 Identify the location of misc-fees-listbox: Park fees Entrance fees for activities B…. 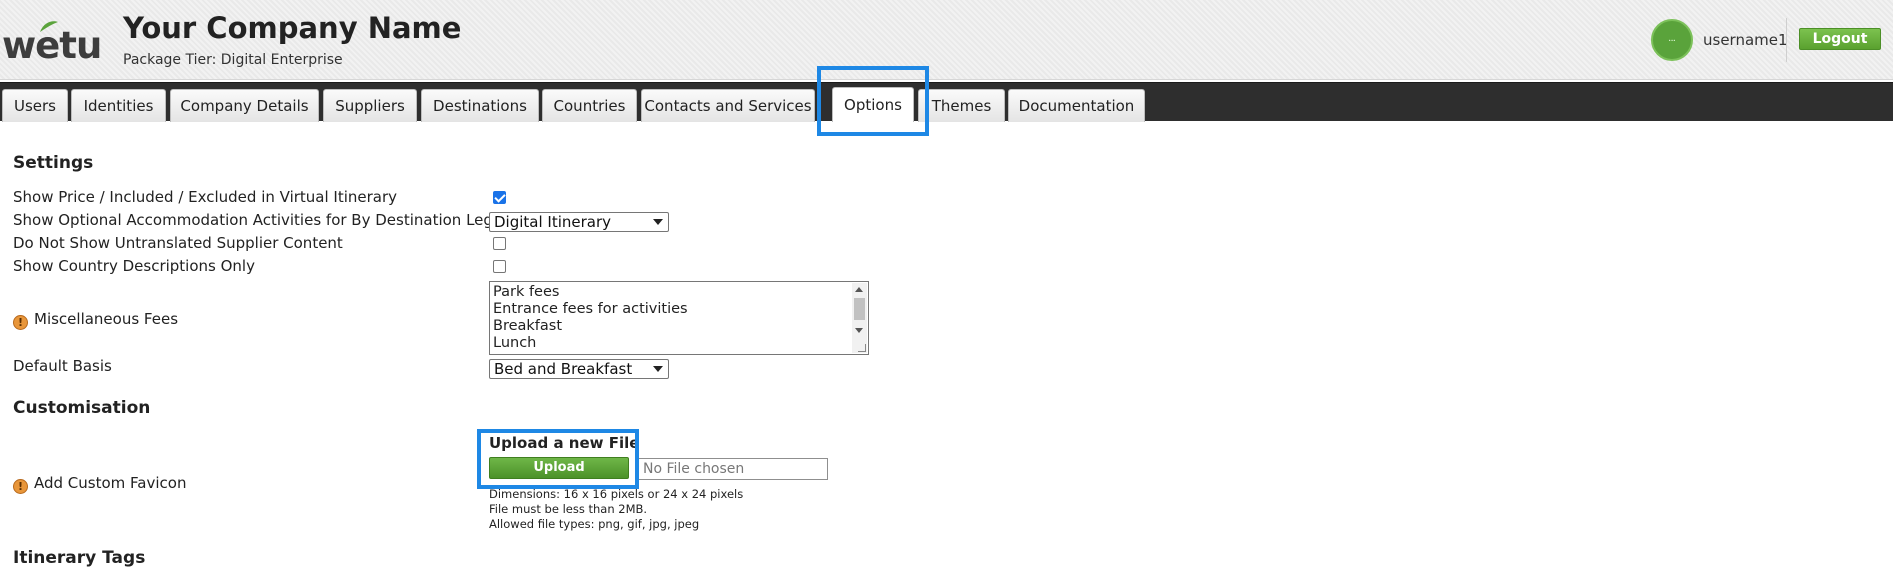
(679, 318).